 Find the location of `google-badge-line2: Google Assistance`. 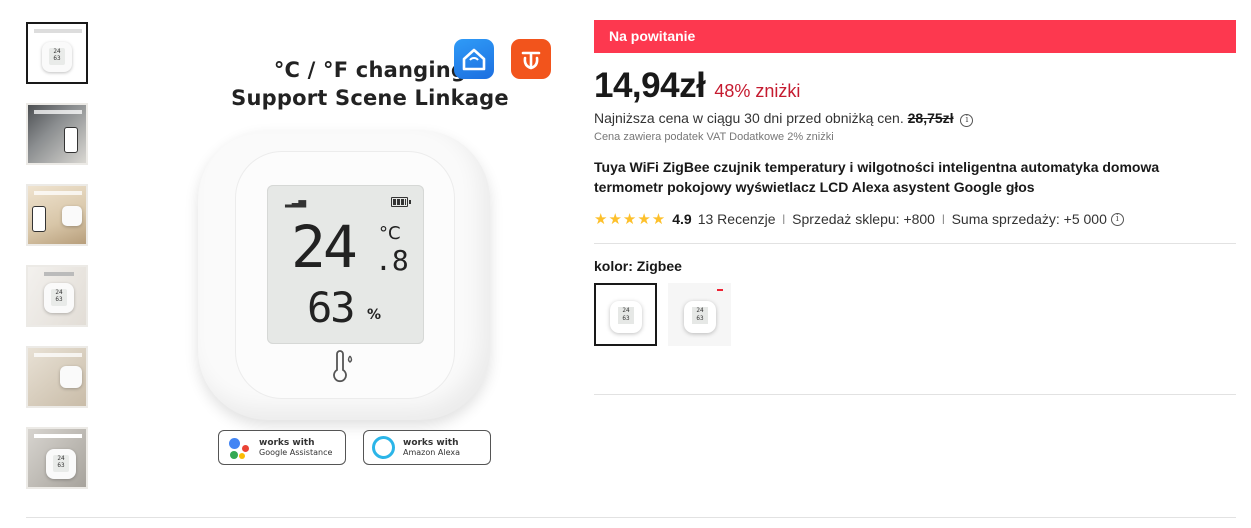

google-badge-line2: Google Assistance is located at coordinates (296, 452).